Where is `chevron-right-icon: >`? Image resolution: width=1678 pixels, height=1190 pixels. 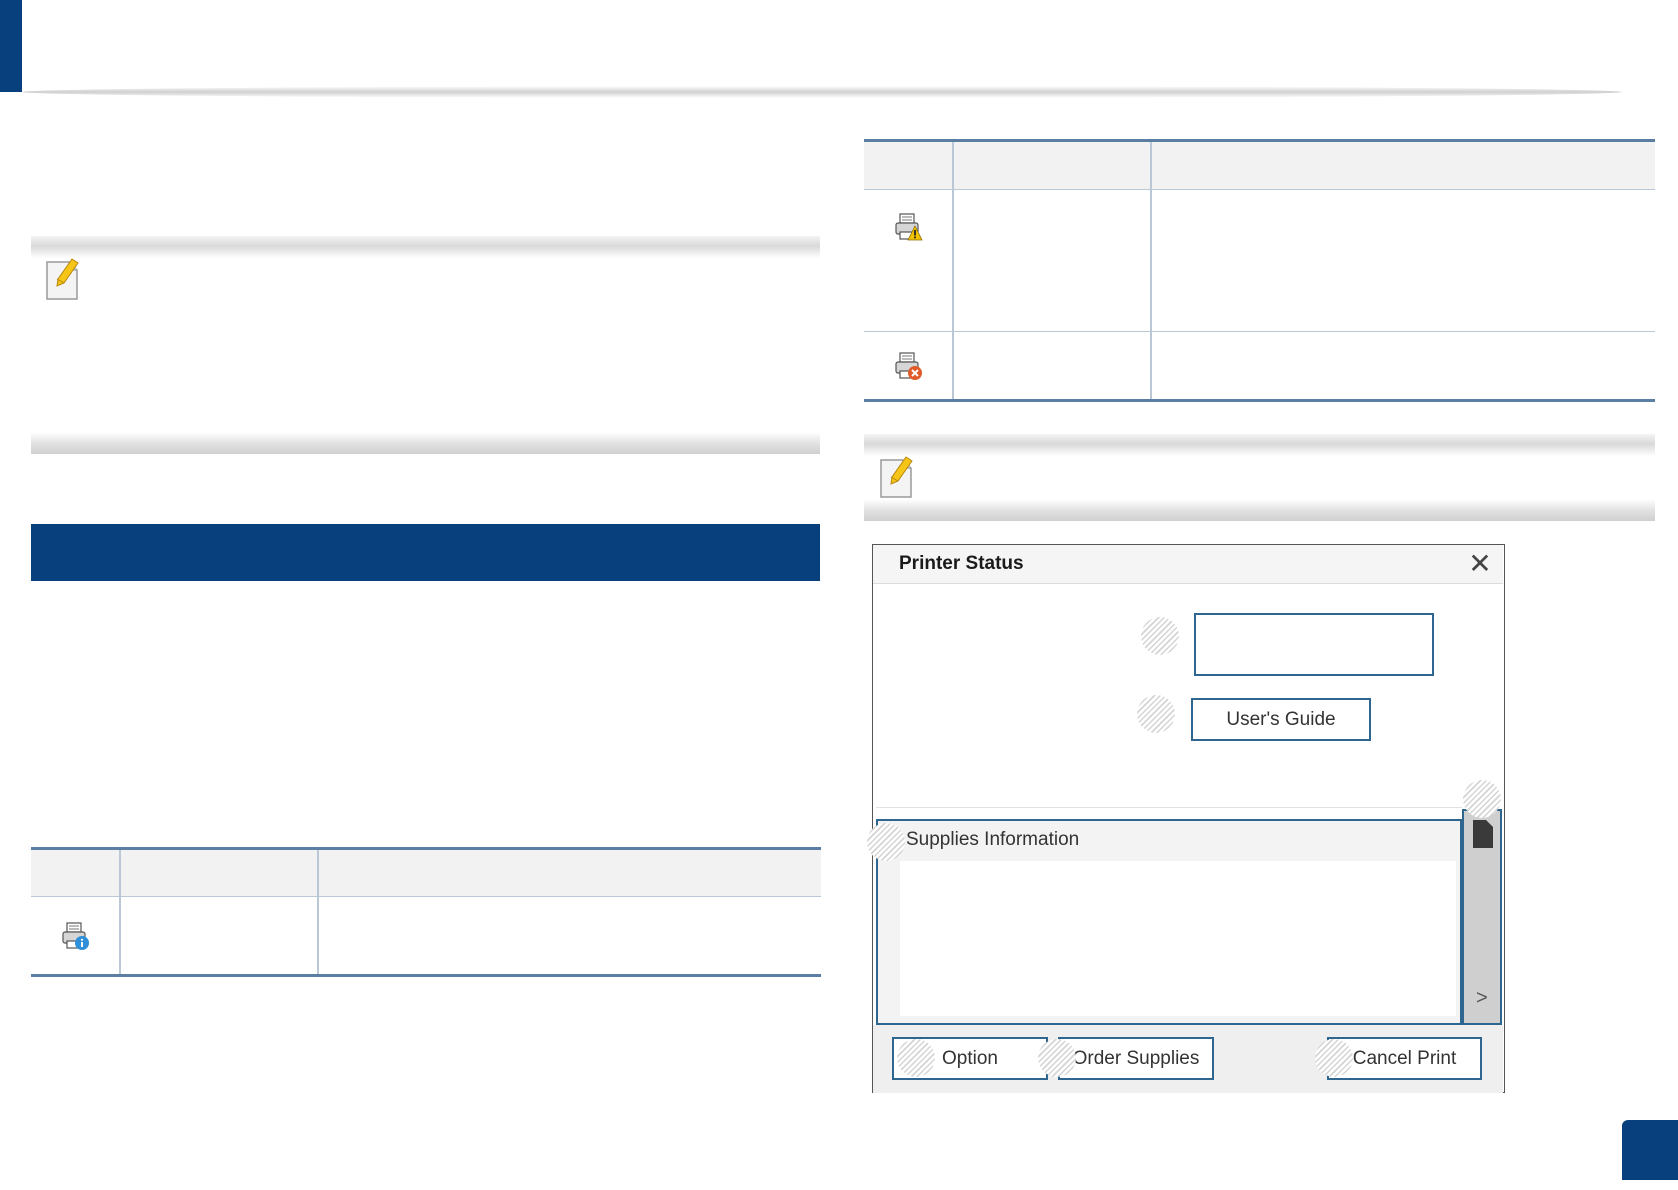
chevron-right-icon: > is located at coordinates (1482, 998).